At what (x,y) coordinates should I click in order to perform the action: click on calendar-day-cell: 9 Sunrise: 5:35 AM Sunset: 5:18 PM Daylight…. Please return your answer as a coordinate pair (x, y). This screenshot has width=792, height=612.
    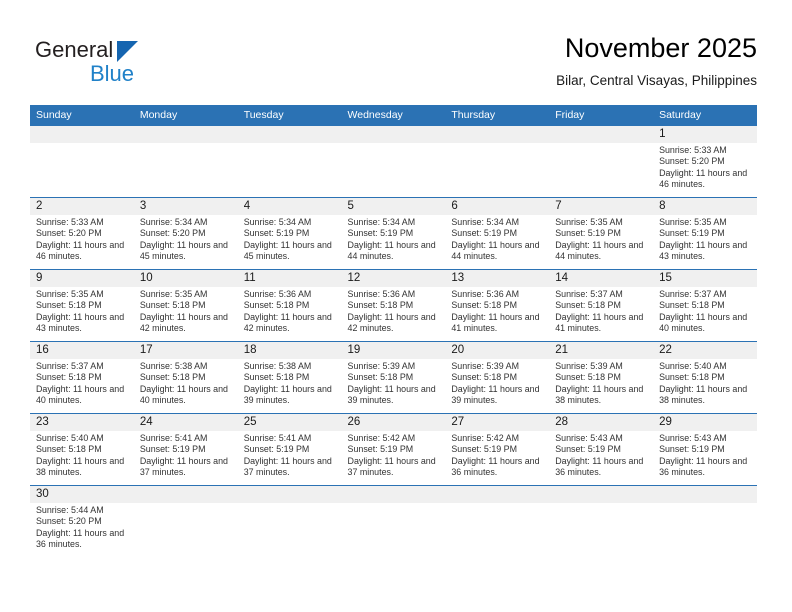
    Looking at the image, I should click on (82, 305).